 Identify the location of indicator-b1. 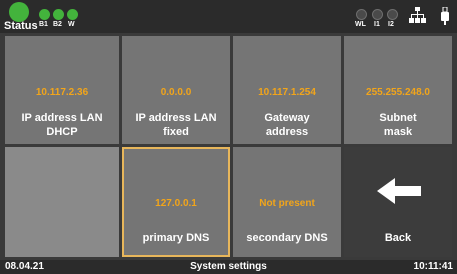
(44, 14).